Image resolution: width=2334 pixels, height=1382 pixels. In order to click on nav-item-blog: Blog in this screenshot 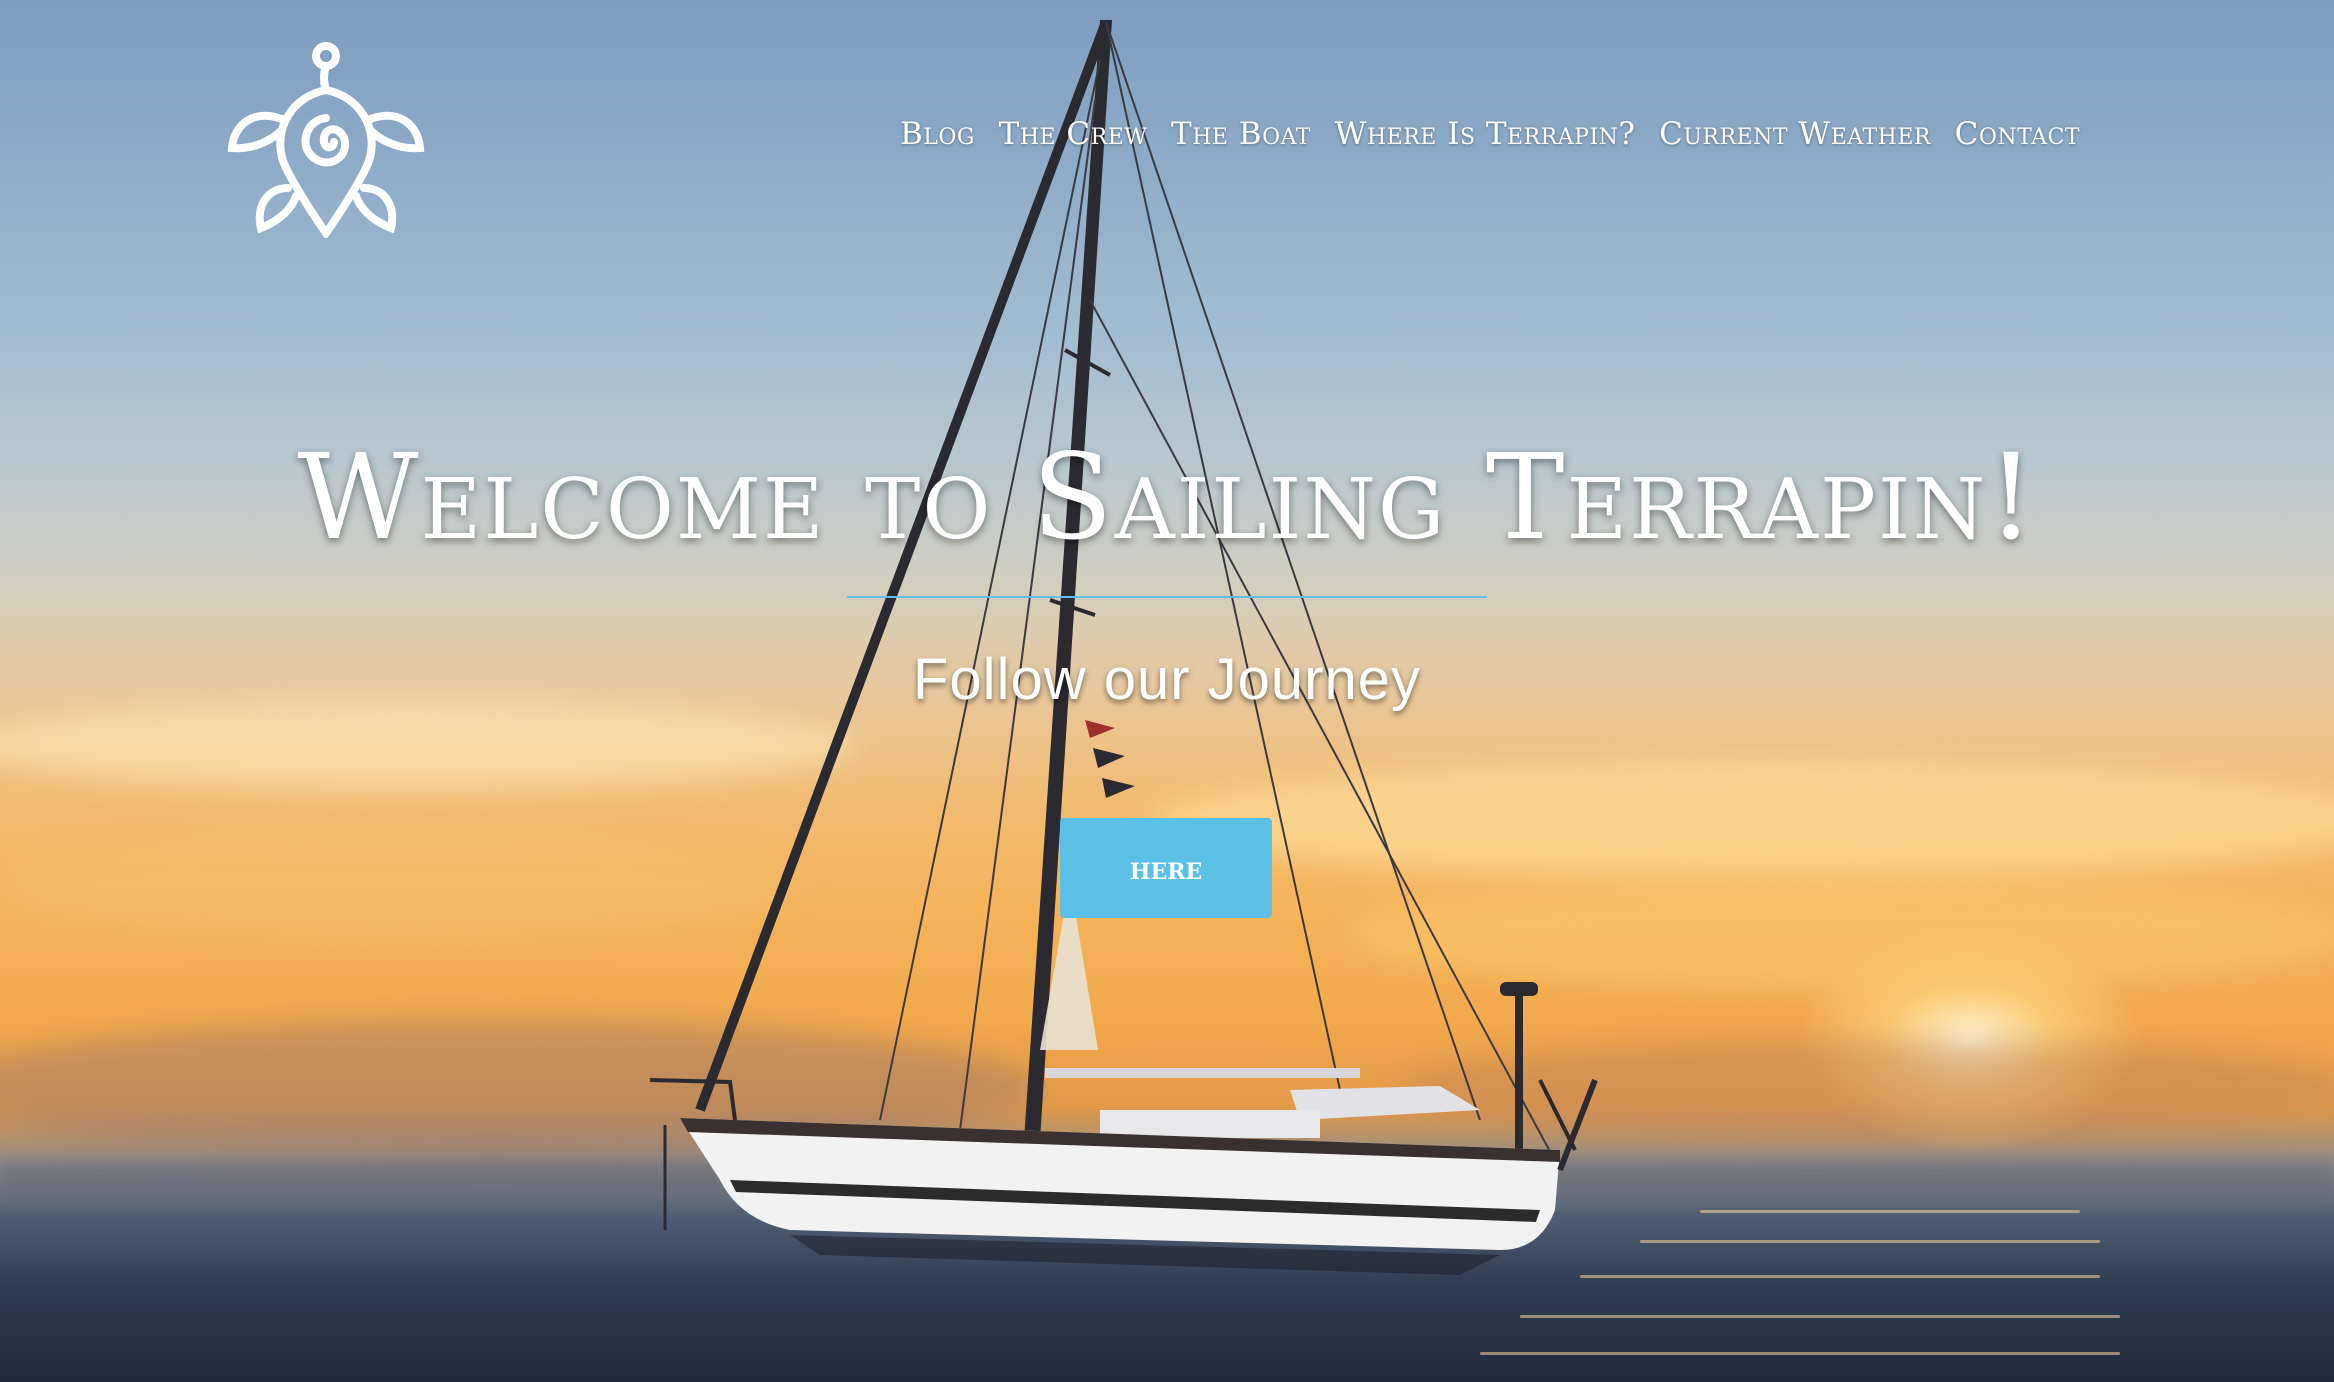, I will do `click(937, 134)`.